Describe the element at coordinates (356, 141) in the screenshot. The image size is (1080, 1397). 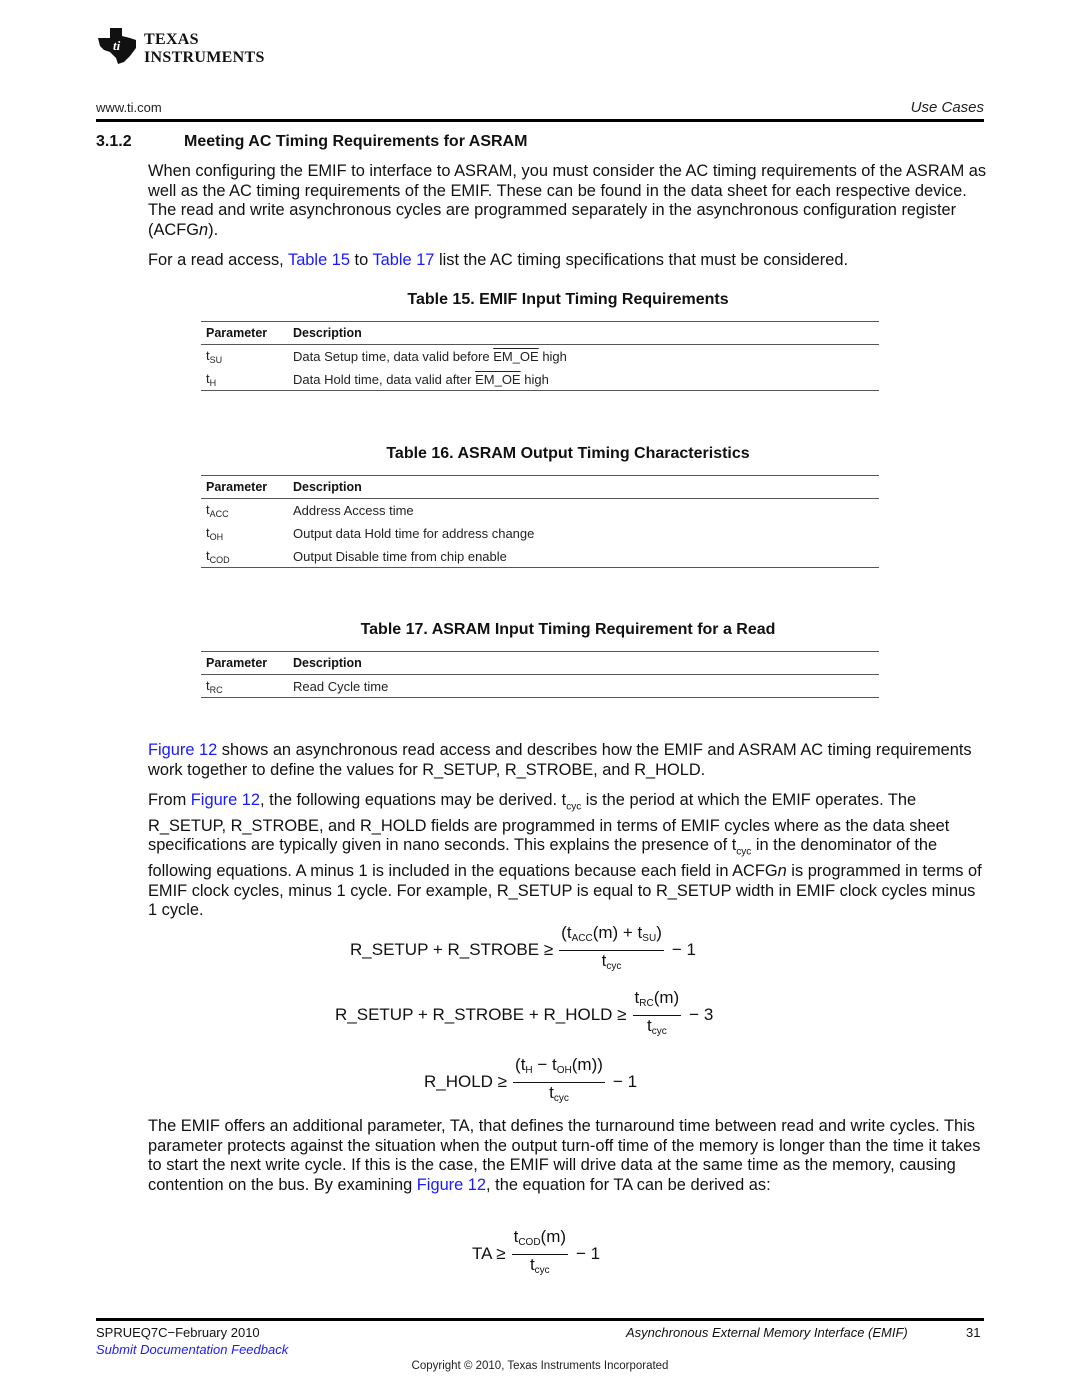
I see `section-title: Meeting AC Timing Requirements for ASRAM` at that location.